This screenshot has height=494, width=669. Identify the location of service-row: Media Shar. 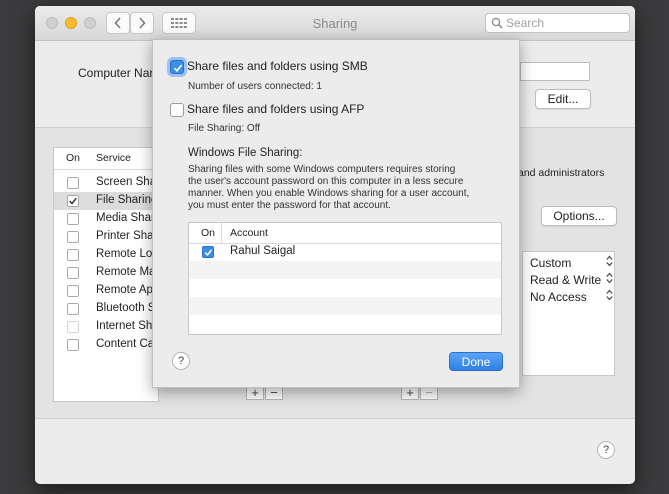
(106, 219).